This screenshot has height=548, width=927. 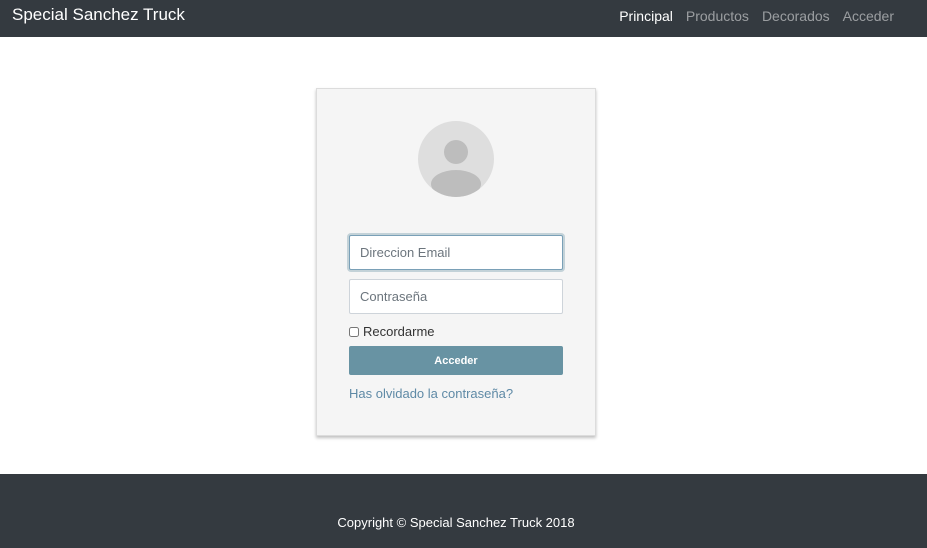 What do you see at coordinates (868, 16) in the screenshot?
I see `nav-item-acceder: Acceder` at bounding box center [868, 16].